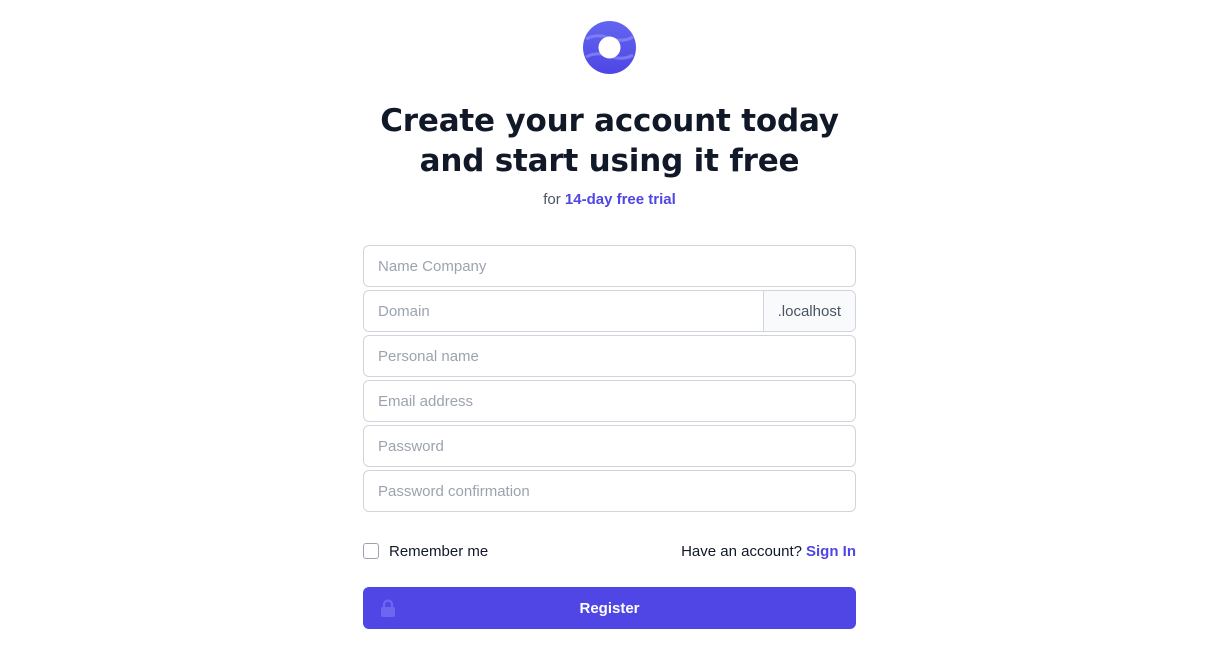 The width and height of the screenshot is (1231, 645). Describe the element at coordinates (741, 551) in the screenshot. I see `have-account-text: Have an account?` at that location.